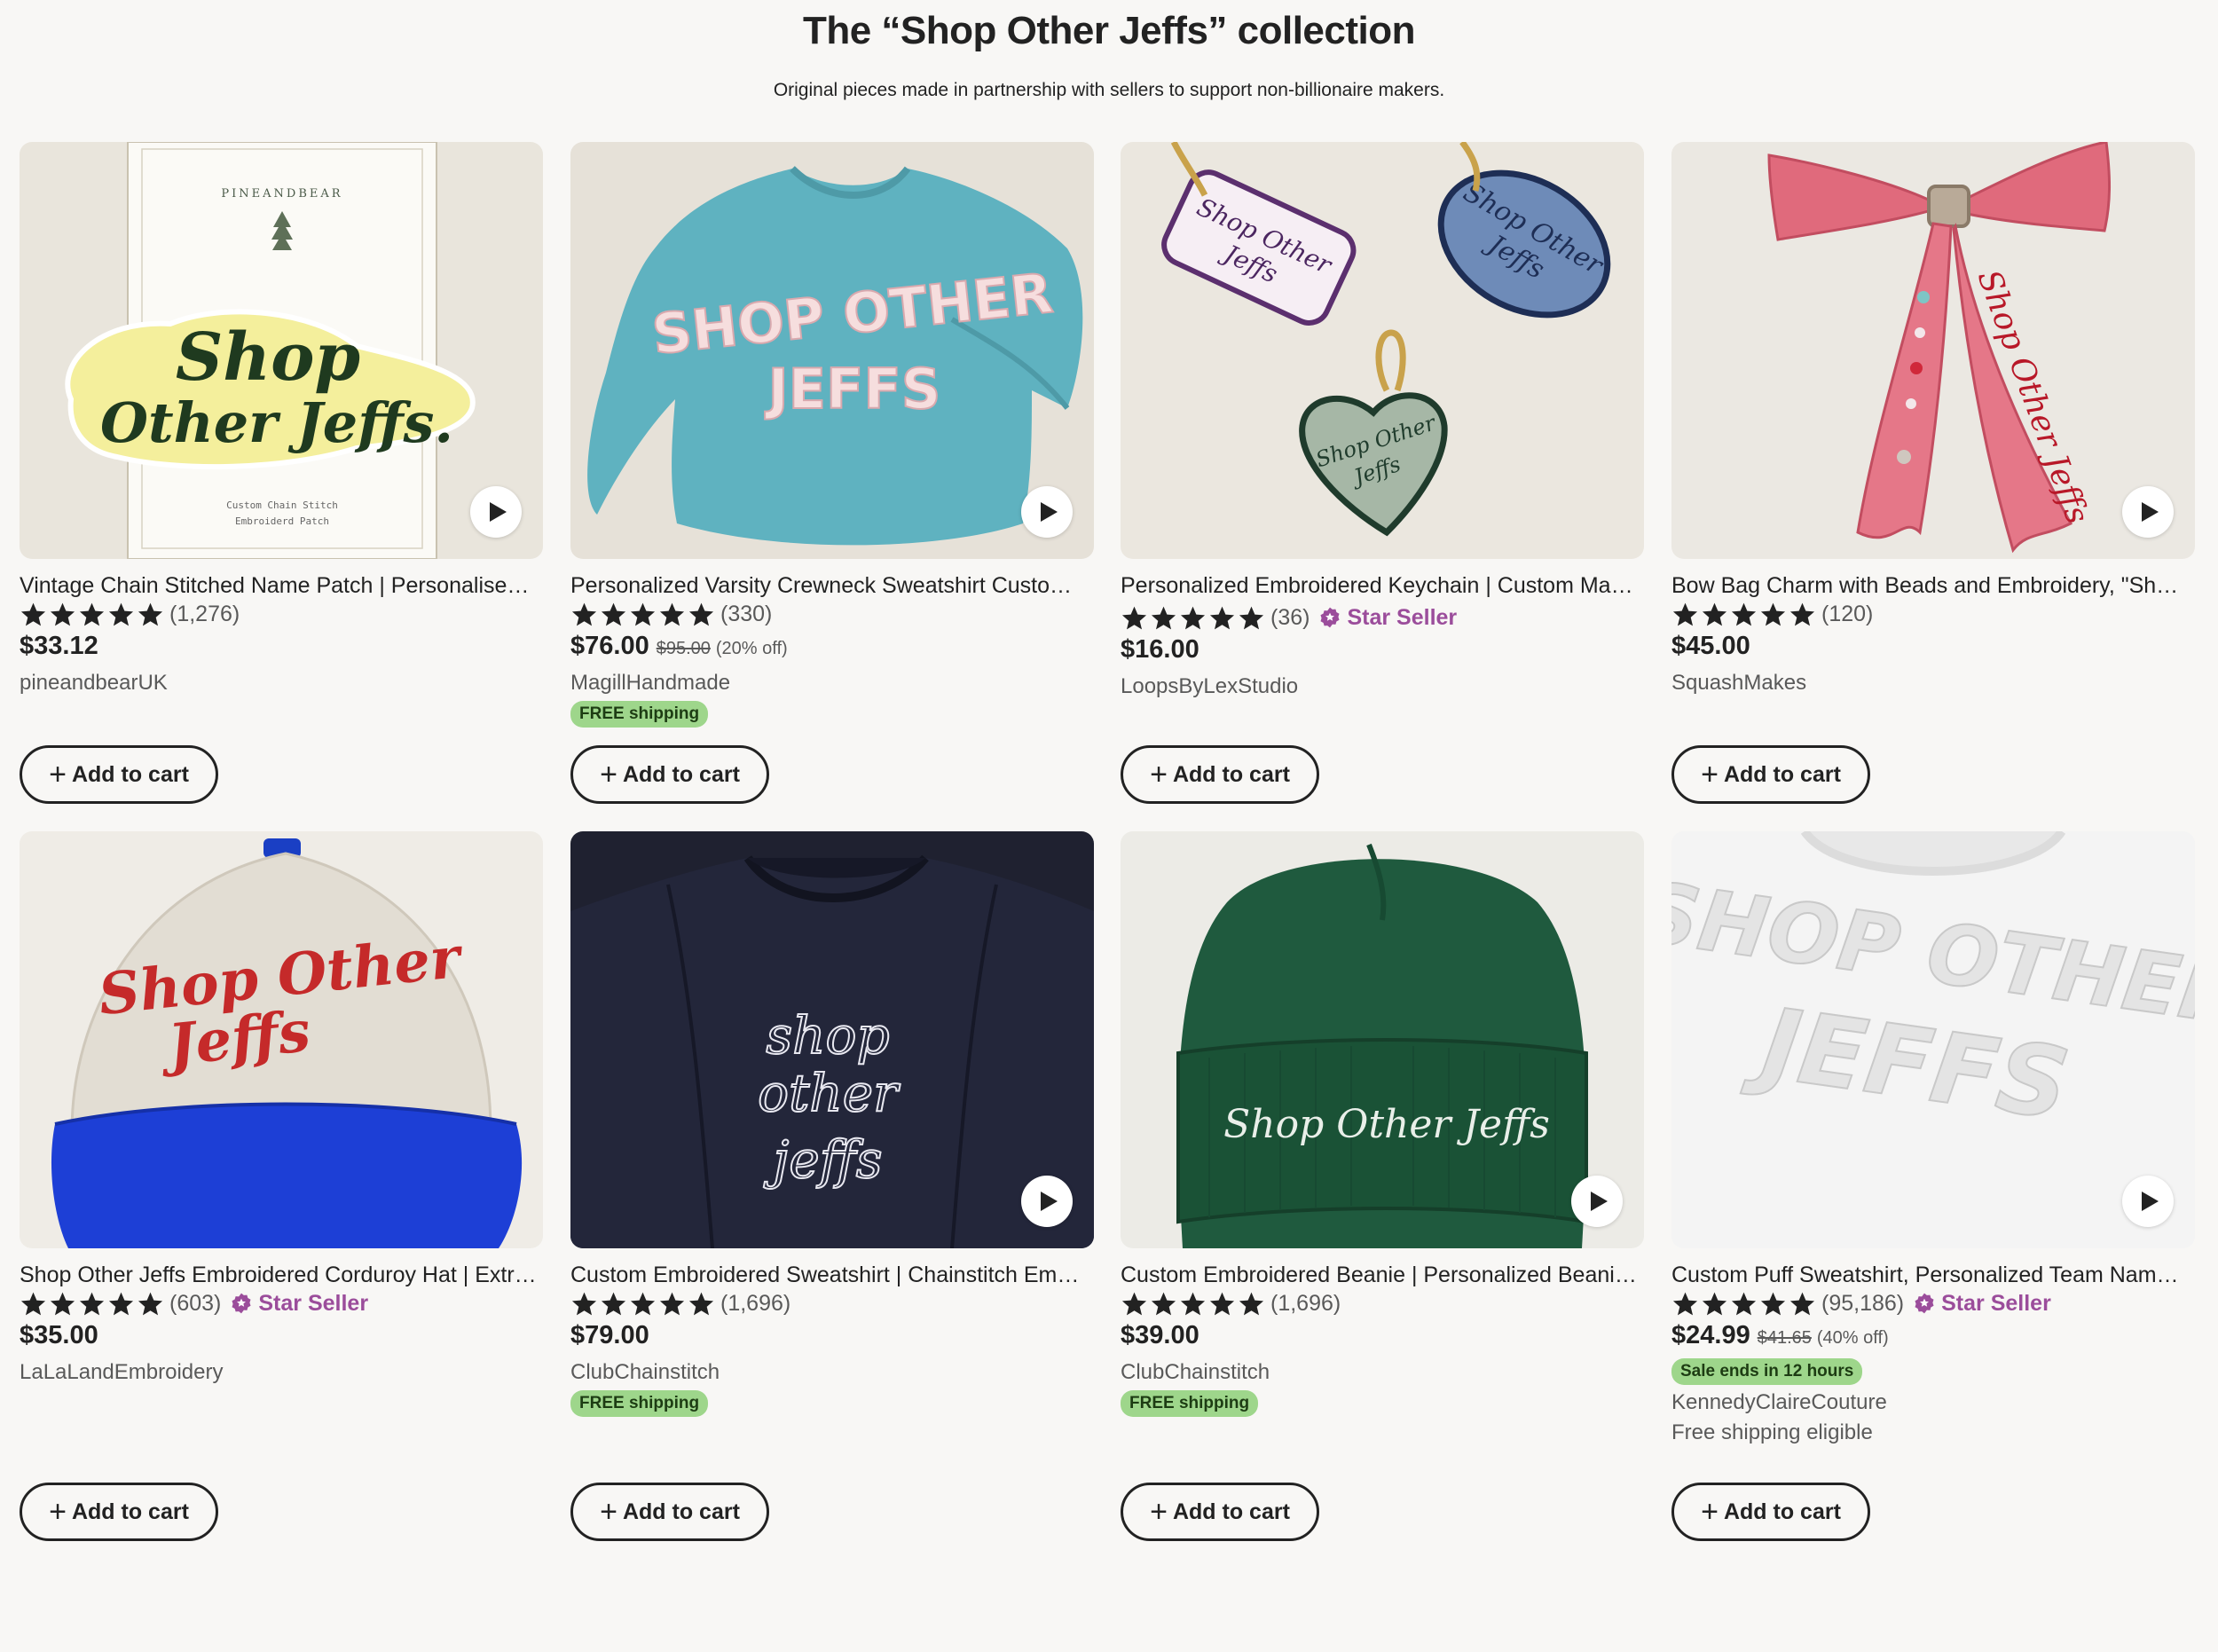 The height and width of the screenshot is (1652, 2218). What do you see at coordinates (1710, 1335) in the screenshot?
I see `price: $24.99` at bounding box center [1710, 1335].